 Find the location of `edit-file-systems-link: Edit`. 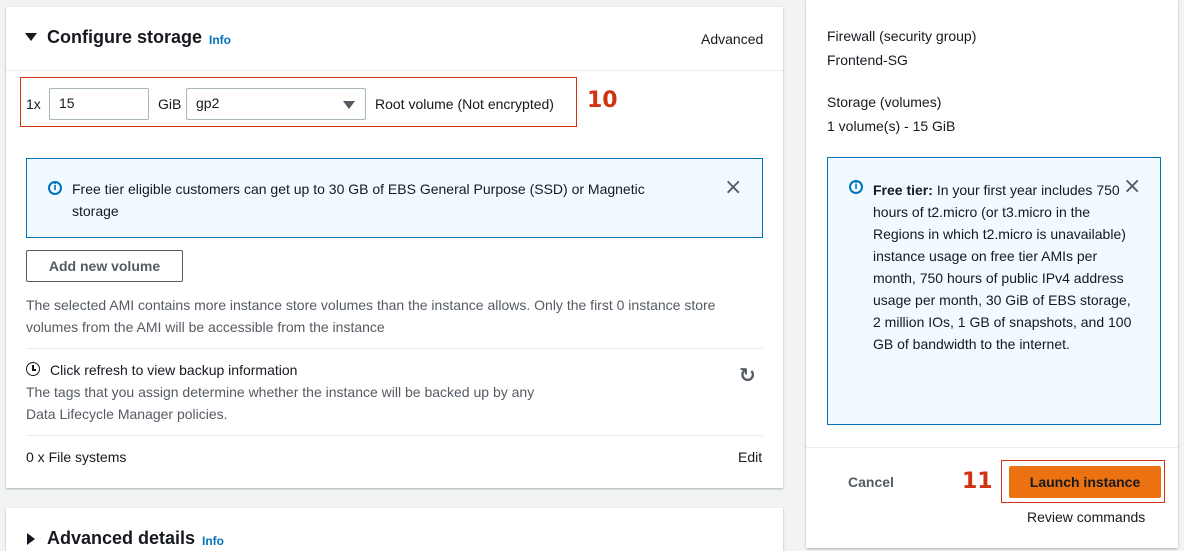

edit-file-systems-link: Edit is located at coordinates (750, 457).